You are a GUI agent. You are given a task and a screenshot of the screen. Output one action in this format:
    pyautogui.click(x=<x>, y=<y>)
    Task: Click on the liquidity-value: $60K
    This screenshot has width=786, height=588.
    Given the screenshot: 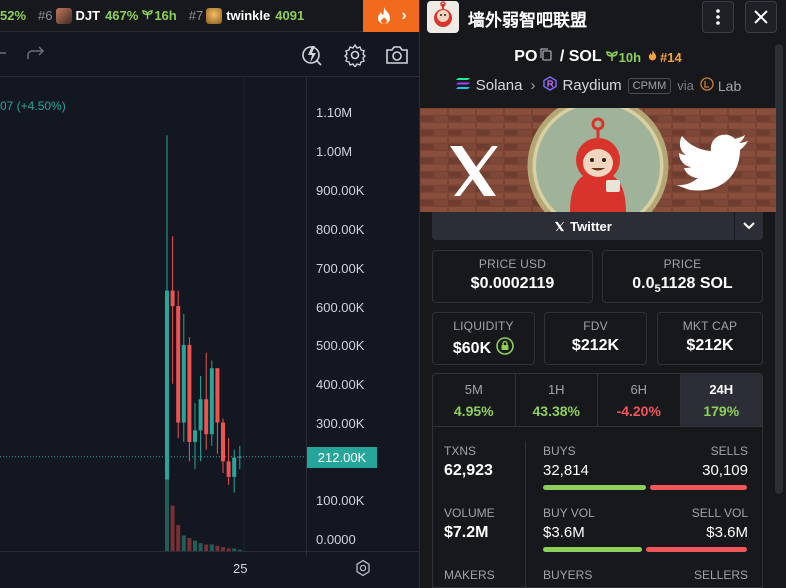 What is the action you would take?
    pyautogui.click(x=472, y=348)
    